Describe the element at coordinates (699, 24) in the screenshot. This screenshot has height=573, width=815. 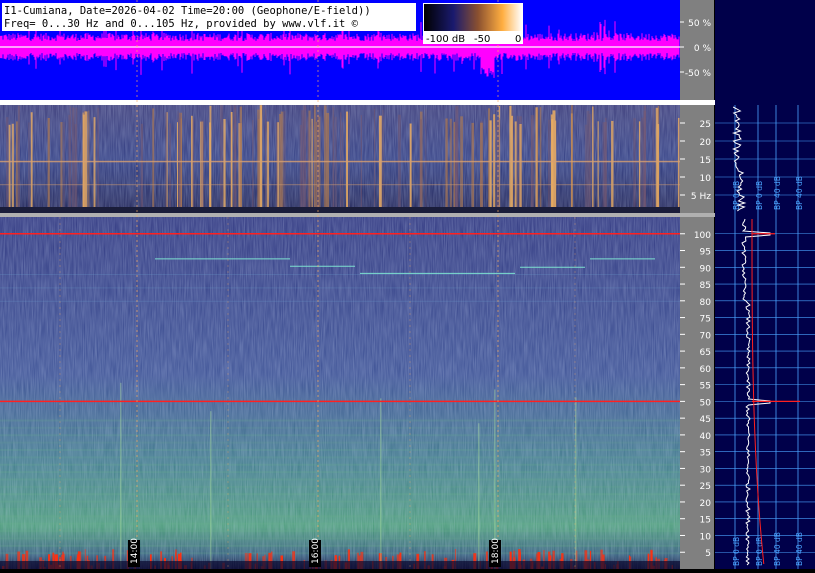
I see `waveform-ytick-label: 50 %` at that location.